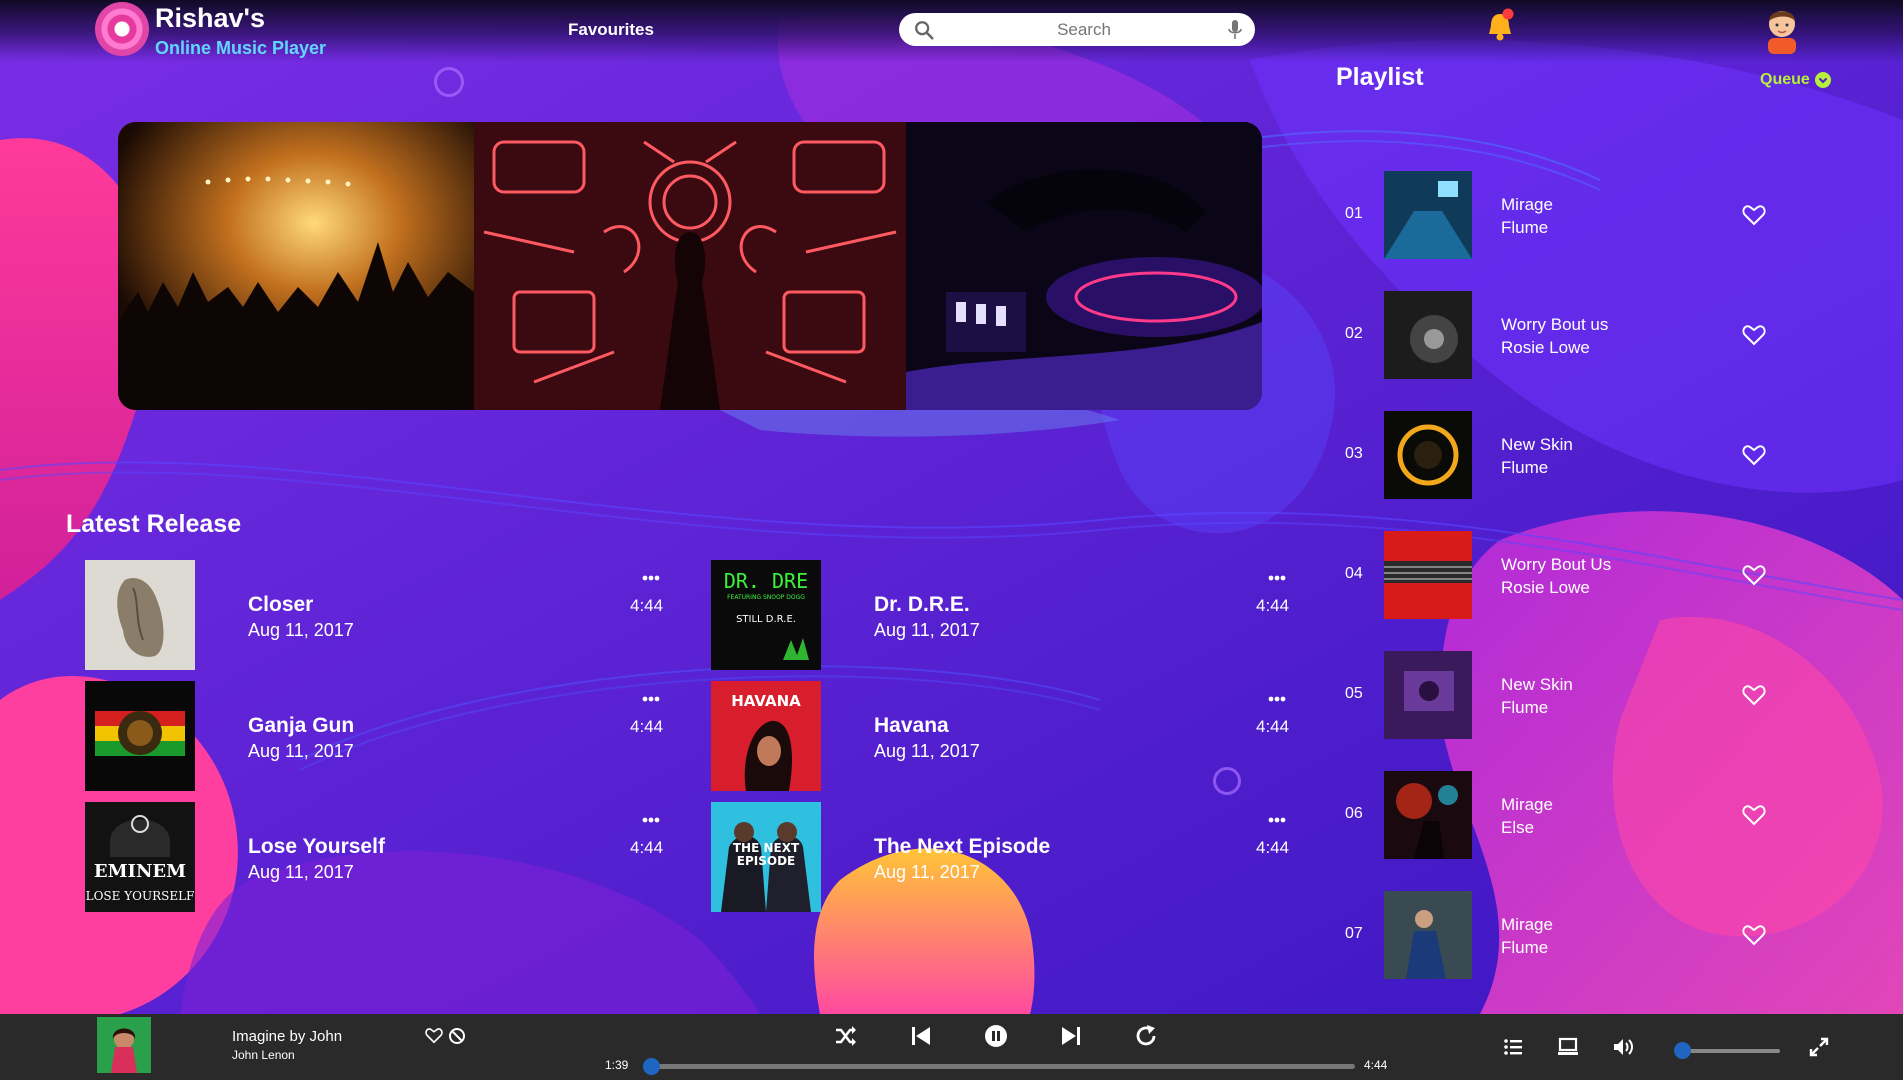 The width and height of the screenshot is (1903, 1080). I want to click on release-title: Closer, so click(280, 605).